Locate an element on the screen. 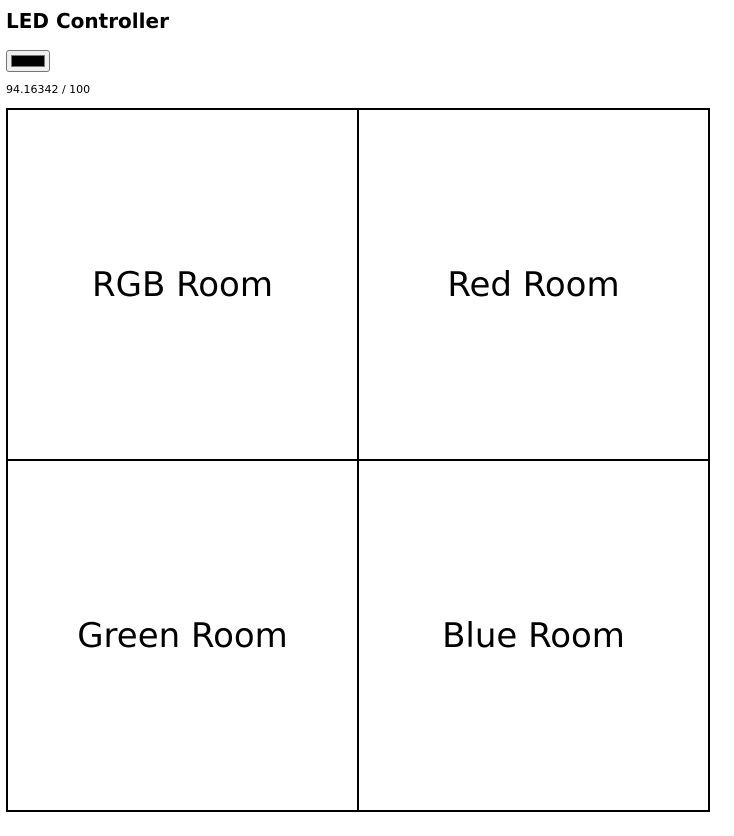 Image resolution: width=734 pixels, height=836 pixels. color-swatch-fill is located at coordinates (28, 61).